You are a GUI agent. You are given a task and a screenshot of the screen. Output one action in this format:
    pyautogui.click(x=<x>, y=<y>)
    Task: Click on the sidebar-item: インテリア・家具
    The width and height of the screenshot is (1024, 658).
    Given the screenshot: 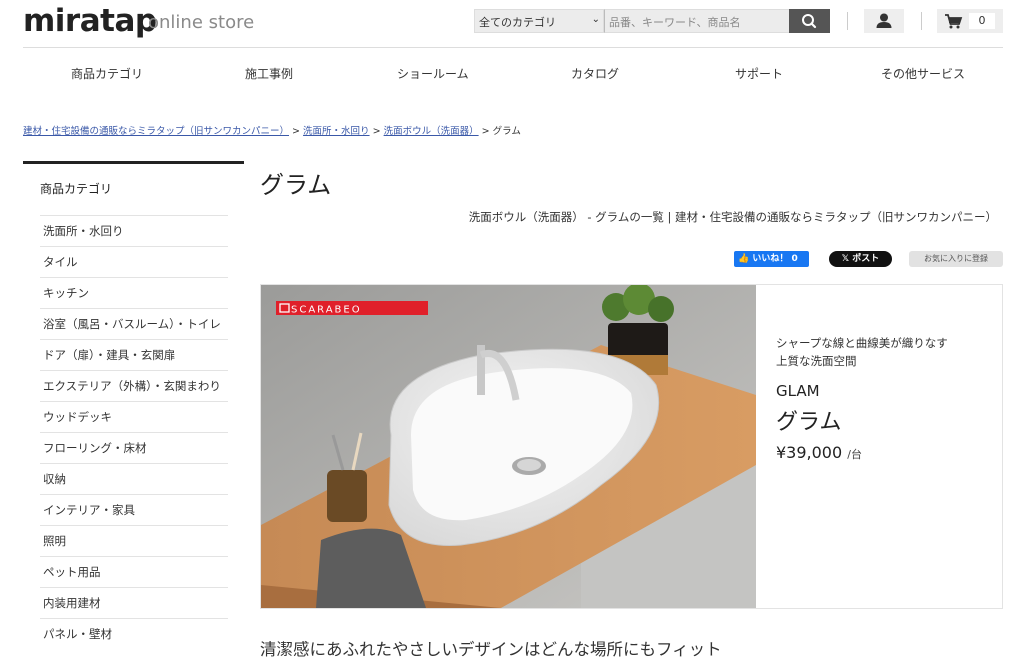 What is the action you would take?
    pyautogui.click(x=134, y=509)
    